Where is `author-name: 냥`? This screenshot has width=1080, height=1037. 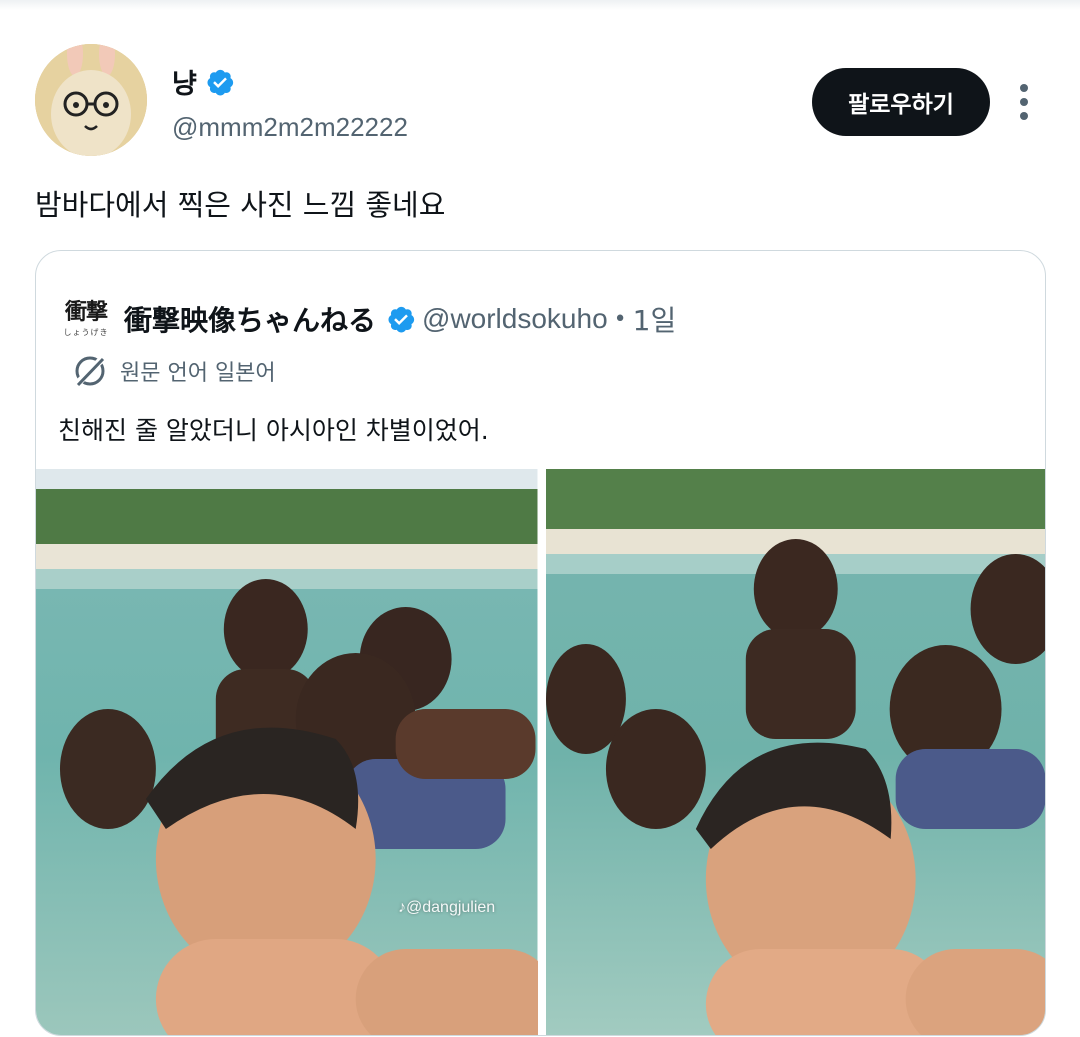 author-name: 냥 is located at coordinates (184, 81).